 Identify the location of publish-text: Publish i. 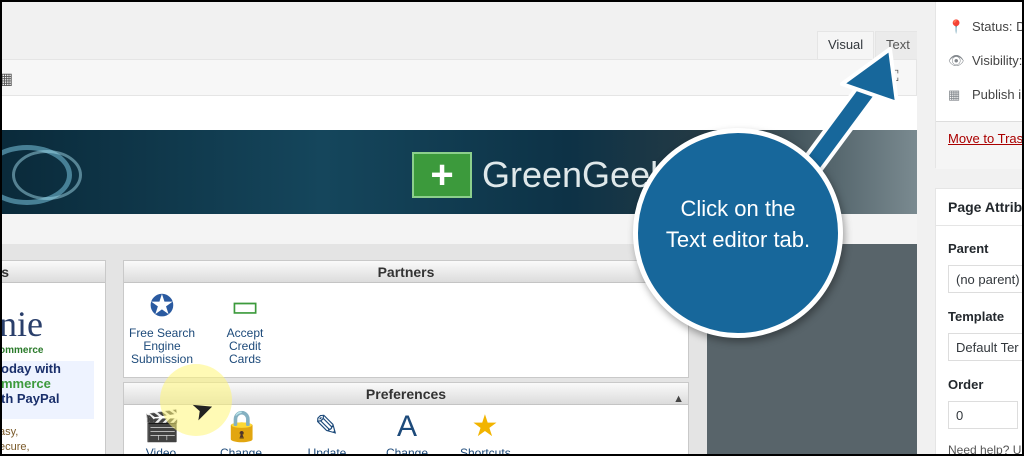
(997, 94).